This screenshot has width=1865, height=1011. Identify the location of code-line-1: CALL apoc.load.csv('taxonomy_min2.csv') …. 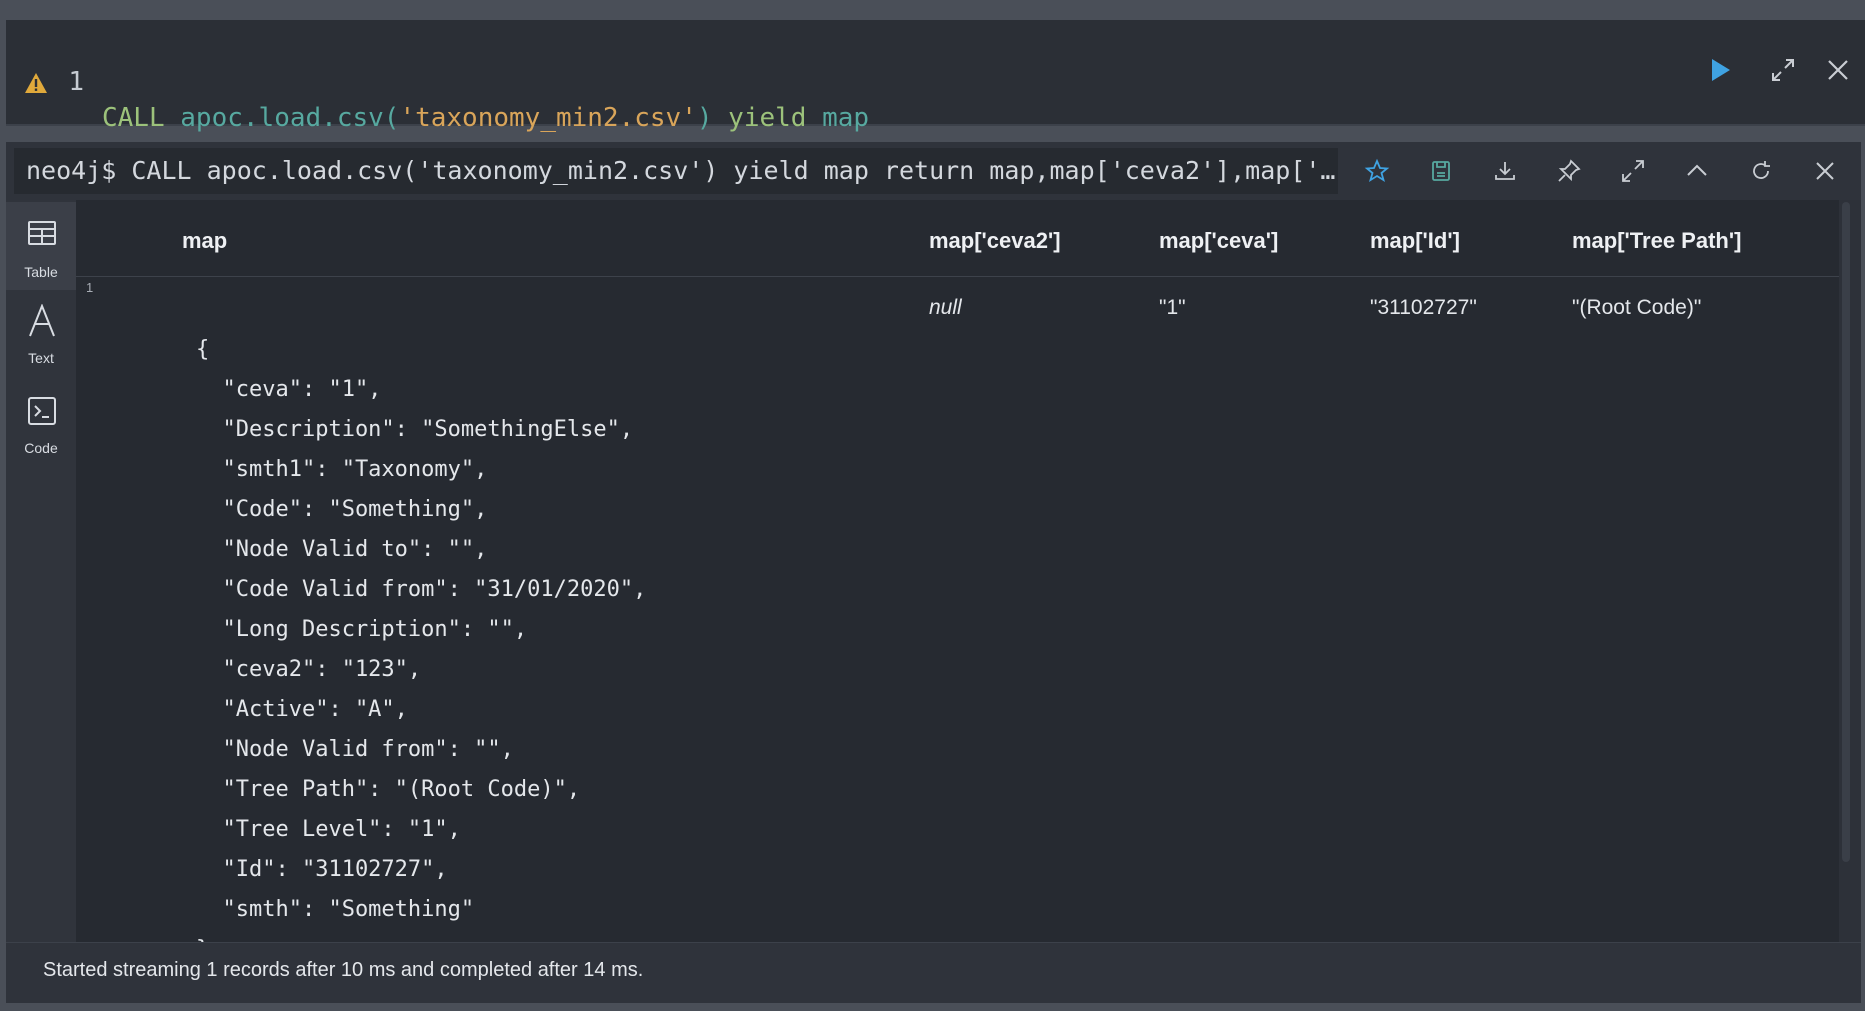
(485, 118).